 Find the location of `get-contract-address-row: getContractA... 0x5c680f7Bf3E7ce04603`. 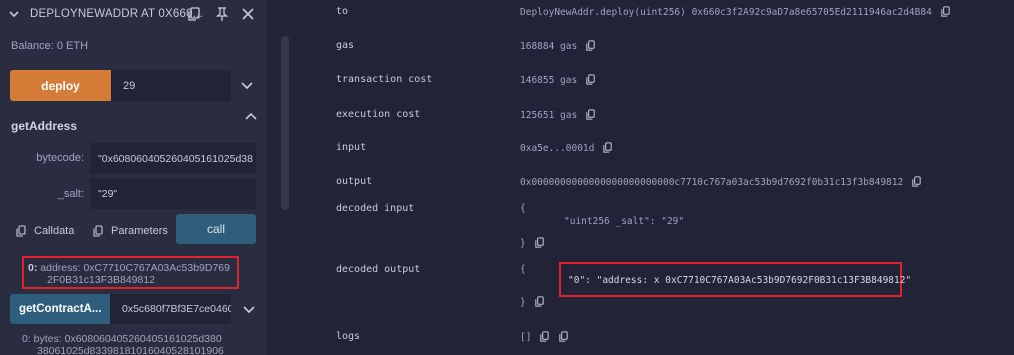

get-contract-address-row: getContractA... 0x5c680f7Bf3E7ce04603 is located at coordinates (133, 309).